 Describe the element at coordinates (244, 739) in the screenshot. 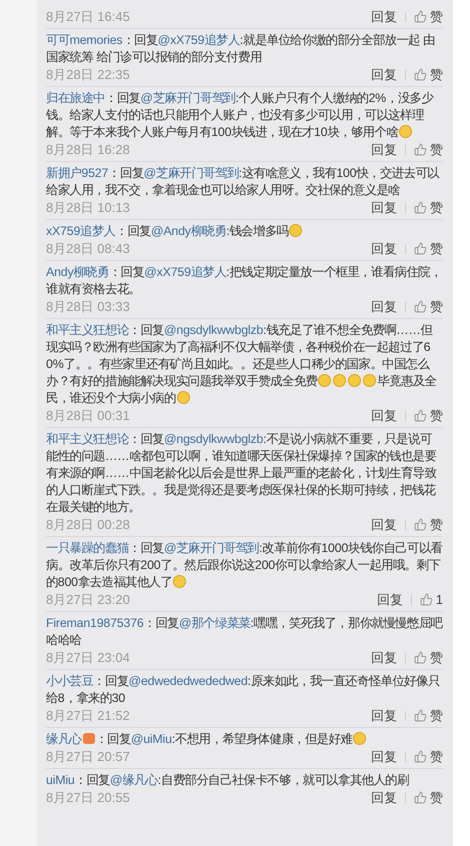

I see `comment-text: 缘凡心 ：回复@uiMiu:不想用，希望身体健康，但是好难` at that location.